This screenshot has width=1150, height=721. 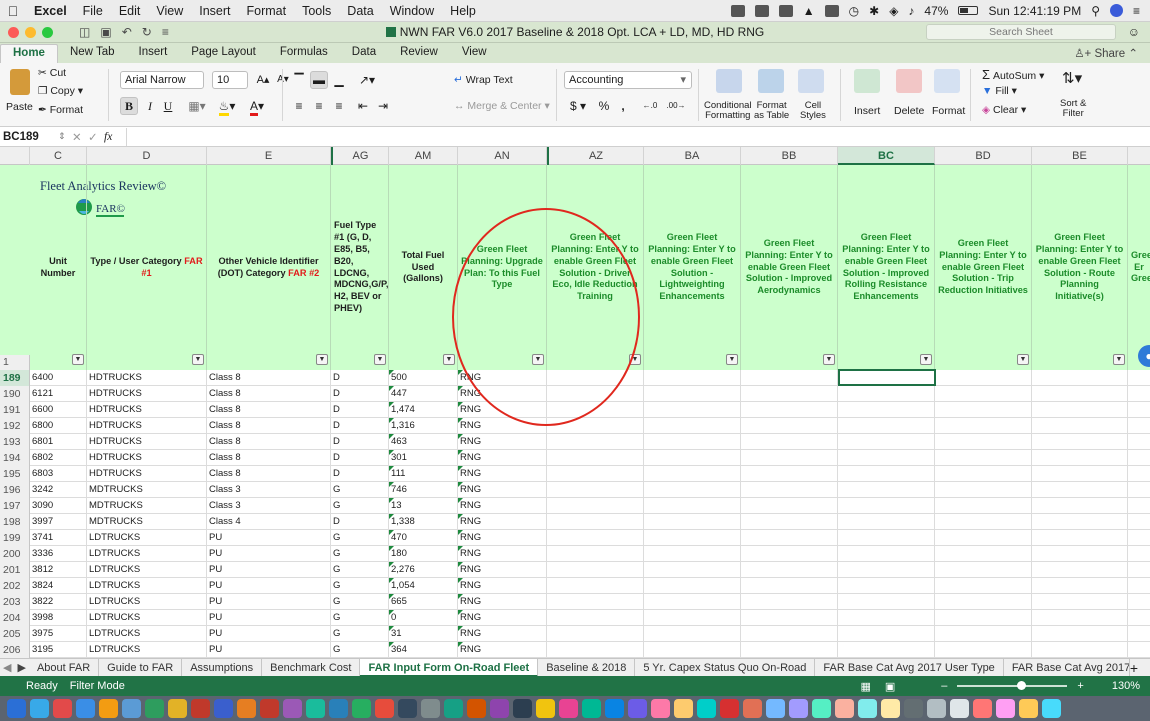 What do you see at coordinates (650, 106) in the screenshot?
I see `increase-decimal-button: ←.0` at bounding box center [650, 106].